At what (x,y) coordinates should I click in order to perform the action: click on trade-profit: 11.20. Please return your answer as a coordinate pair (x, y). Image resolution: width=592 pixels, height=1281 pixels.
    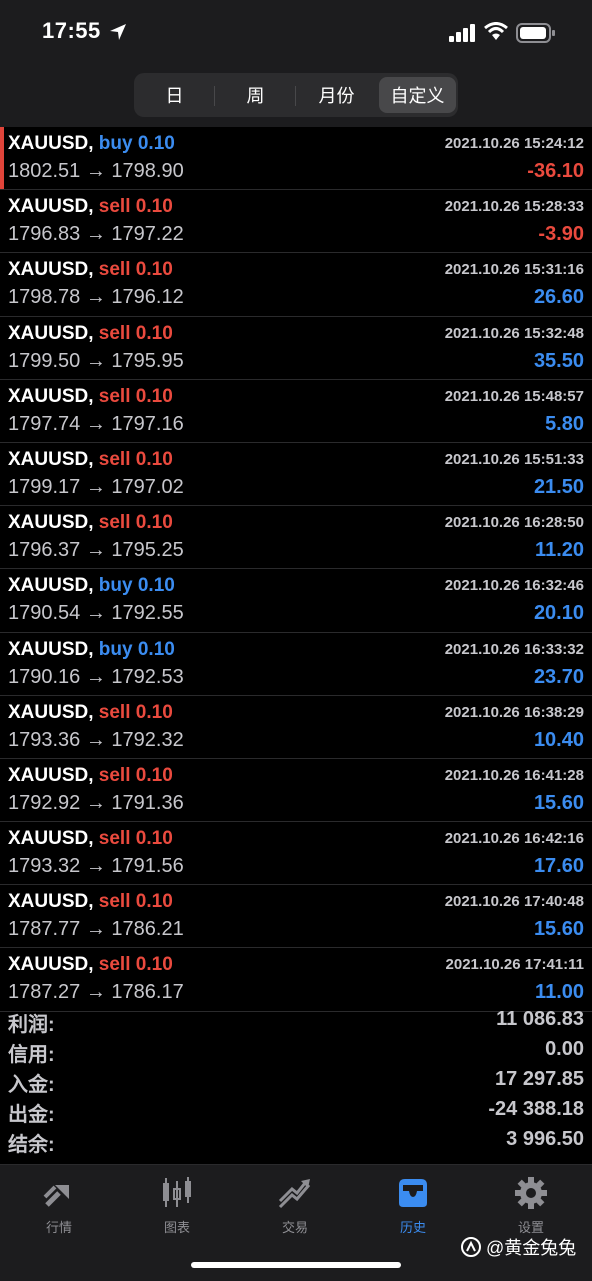
    Looking at the image, I should click on (559, 550).